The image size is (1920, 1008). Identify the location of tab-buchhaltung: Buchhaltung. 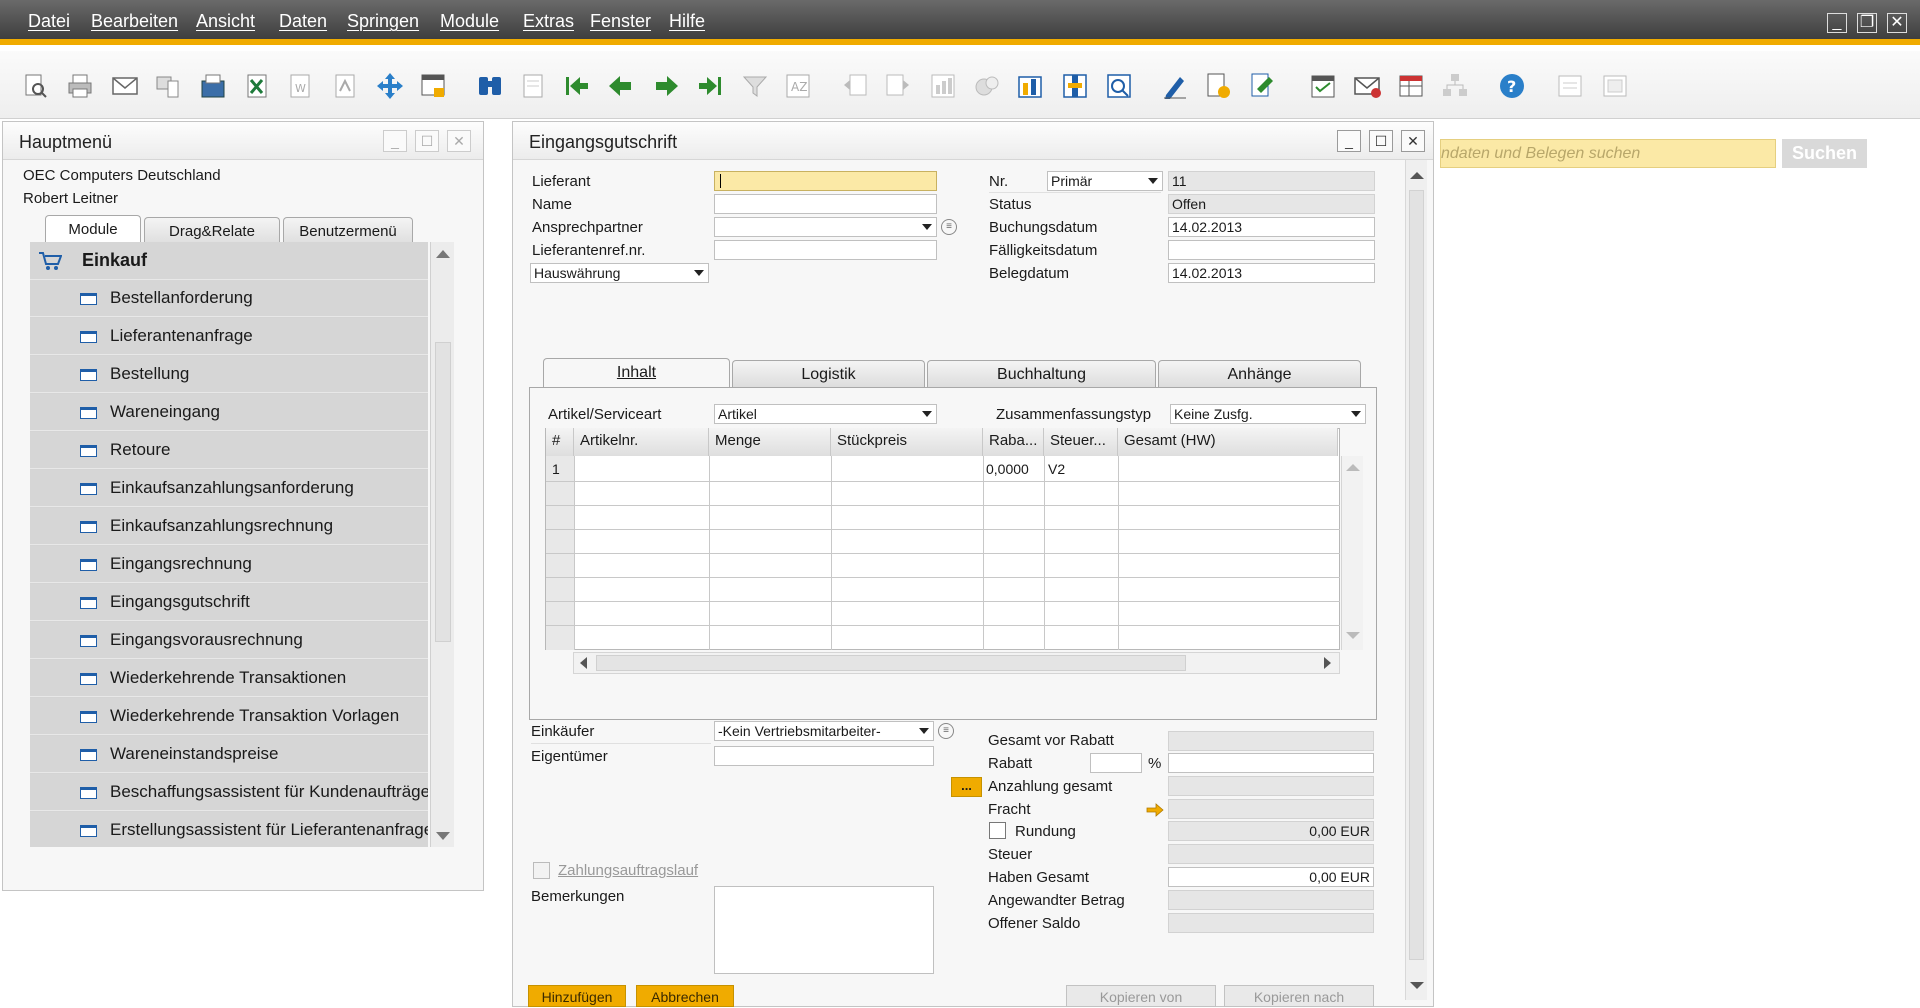
(1041, 374).